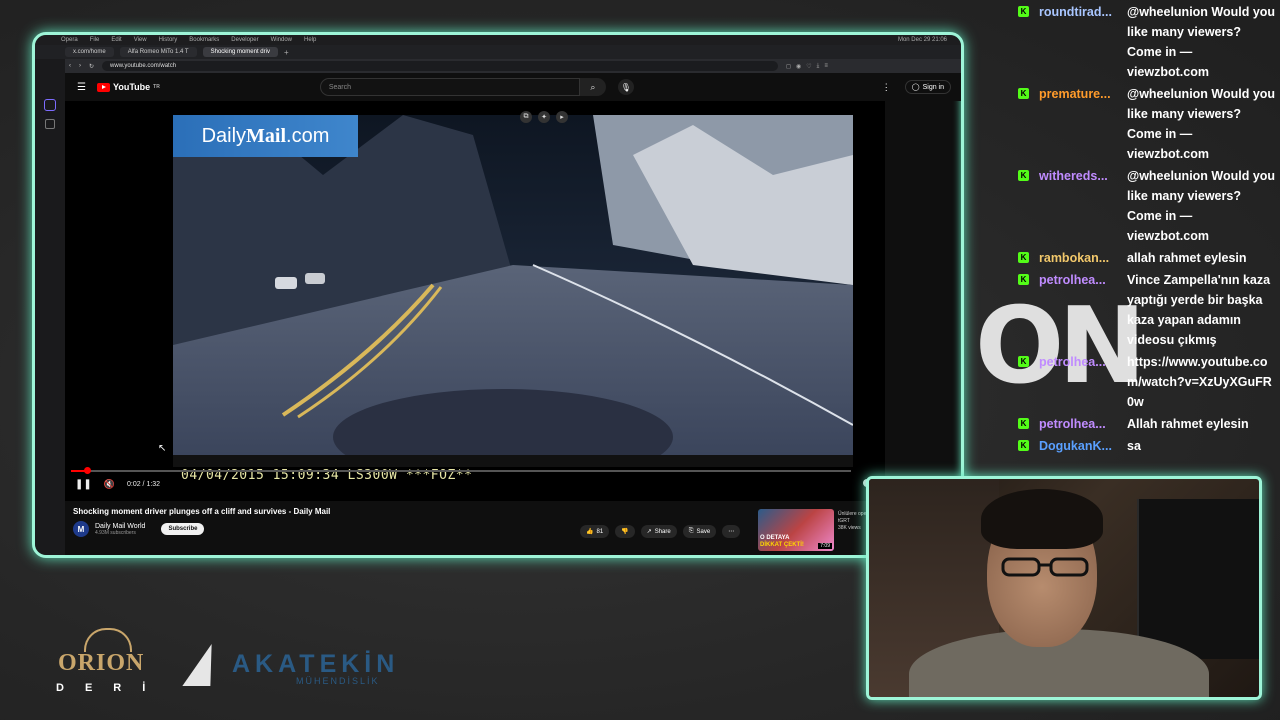 Image resolution: width=1280 pixels, height=720 pixels. I want to click on tab-alfa-romeo: Alfa Romeo MiTo 1.4 T, so click(158, 52).